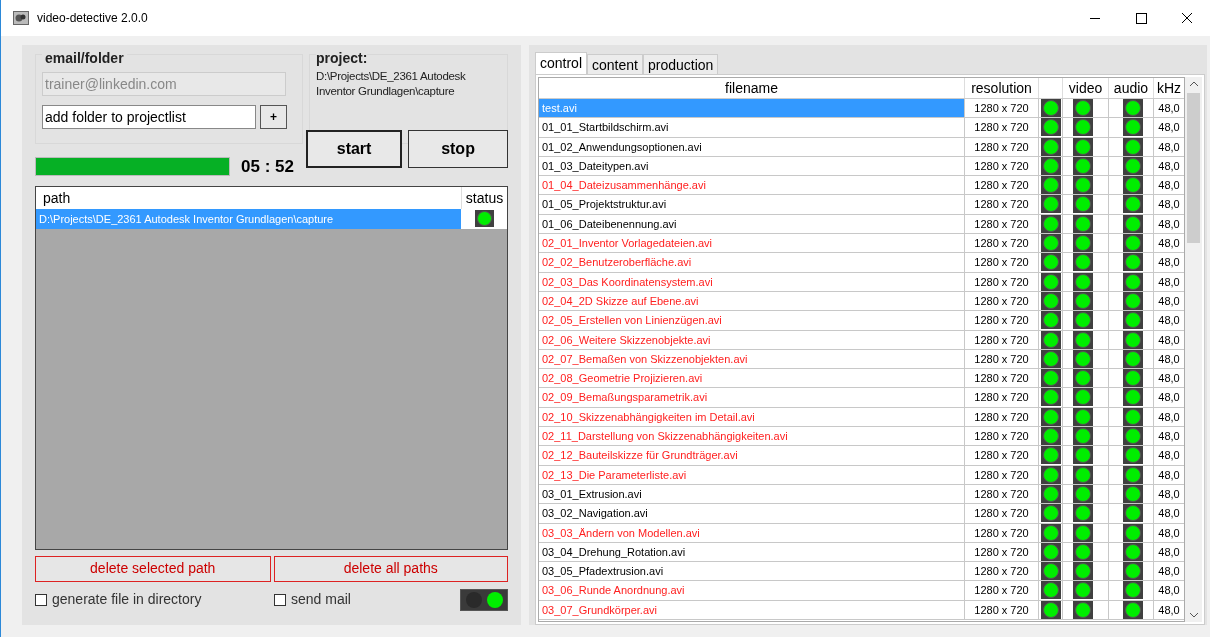 The image size is (1210, 637). Describe the element at coordinates (1193, 349) in the screenshot. I see `scrollbar` at that location.